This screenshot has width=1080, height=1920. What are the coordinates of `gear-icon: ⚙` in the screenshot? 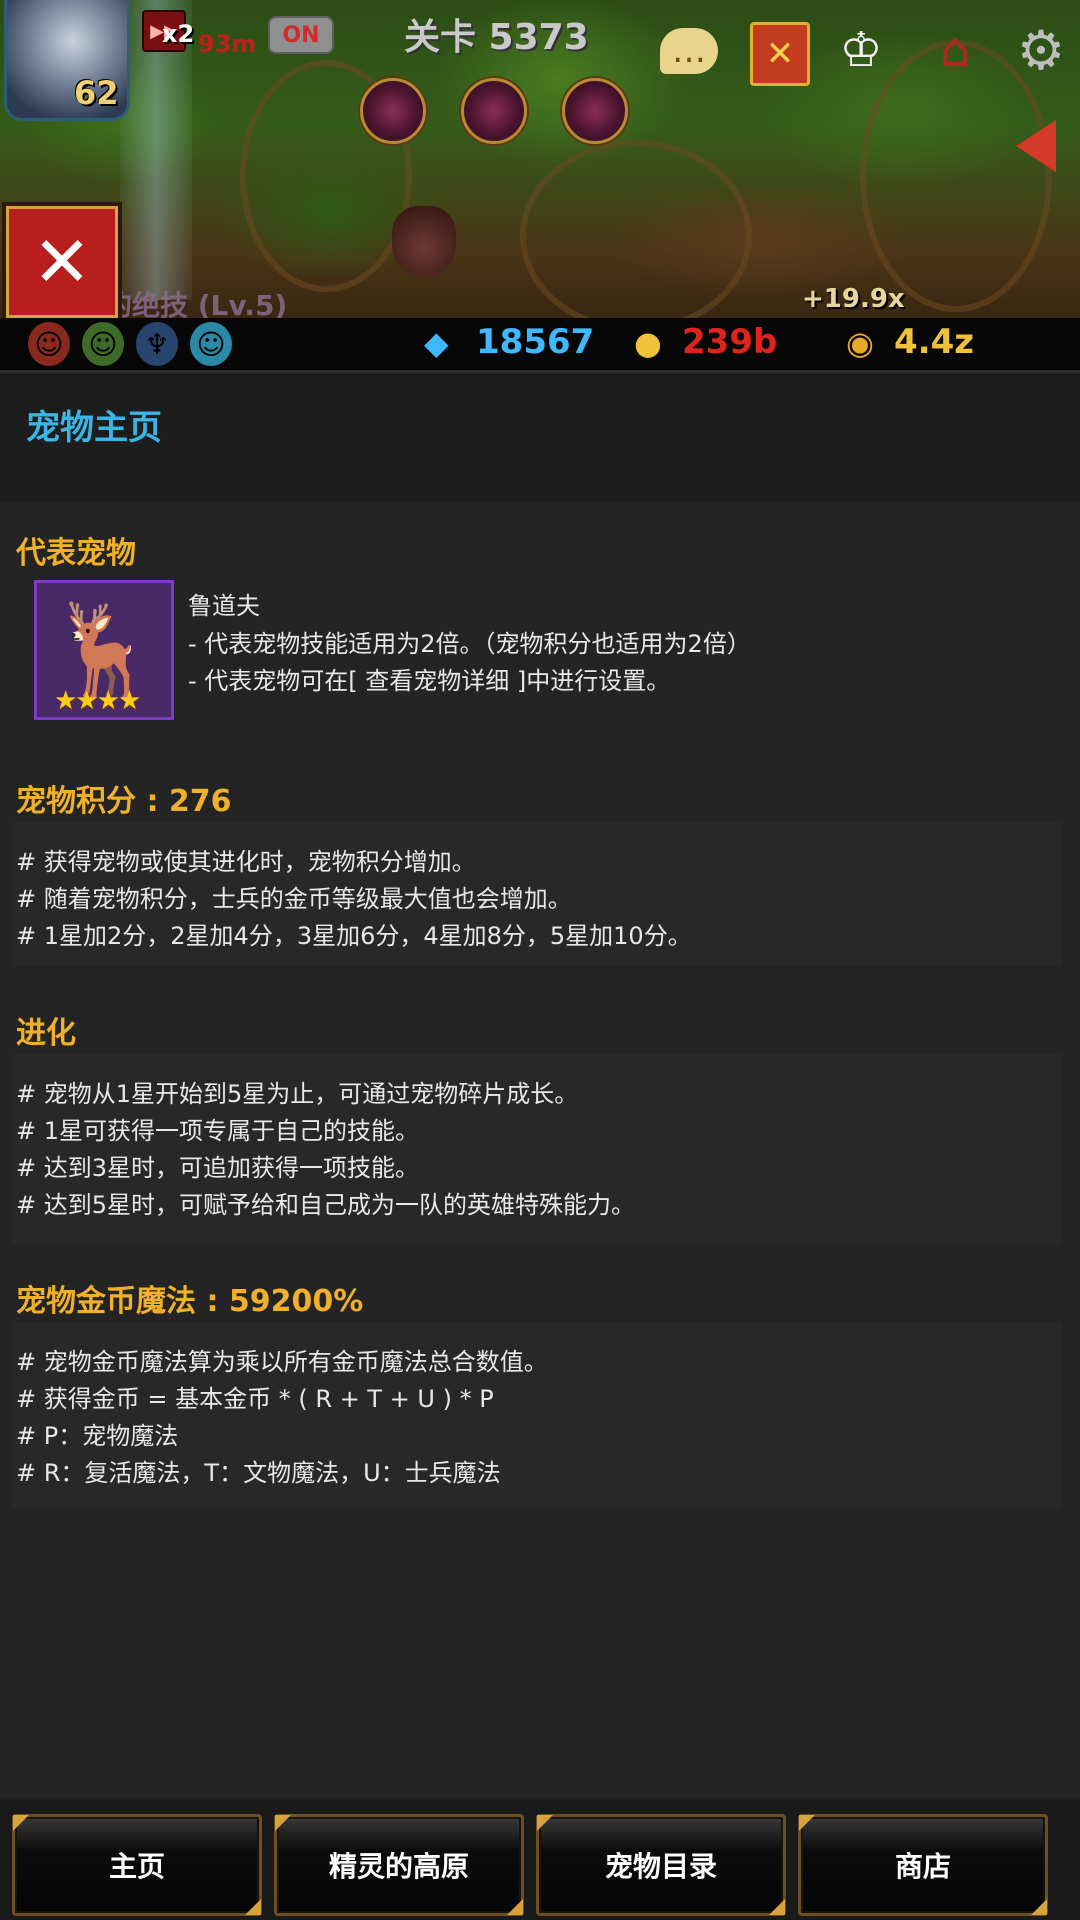 It's located at (1041, 50).